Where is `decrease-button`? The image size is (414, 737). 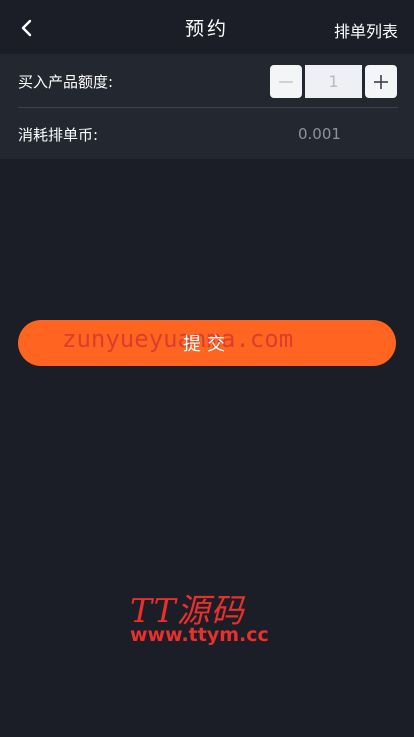 decrease-button is located at coordinates (286, 81).